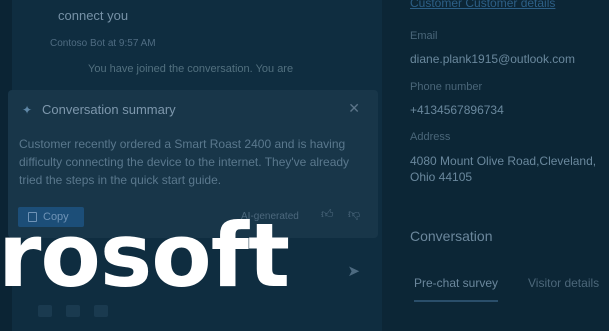 The width and height of the screenshot is (609, 331). I want to click on sparkle-icon: ✦, so click(27, 109).